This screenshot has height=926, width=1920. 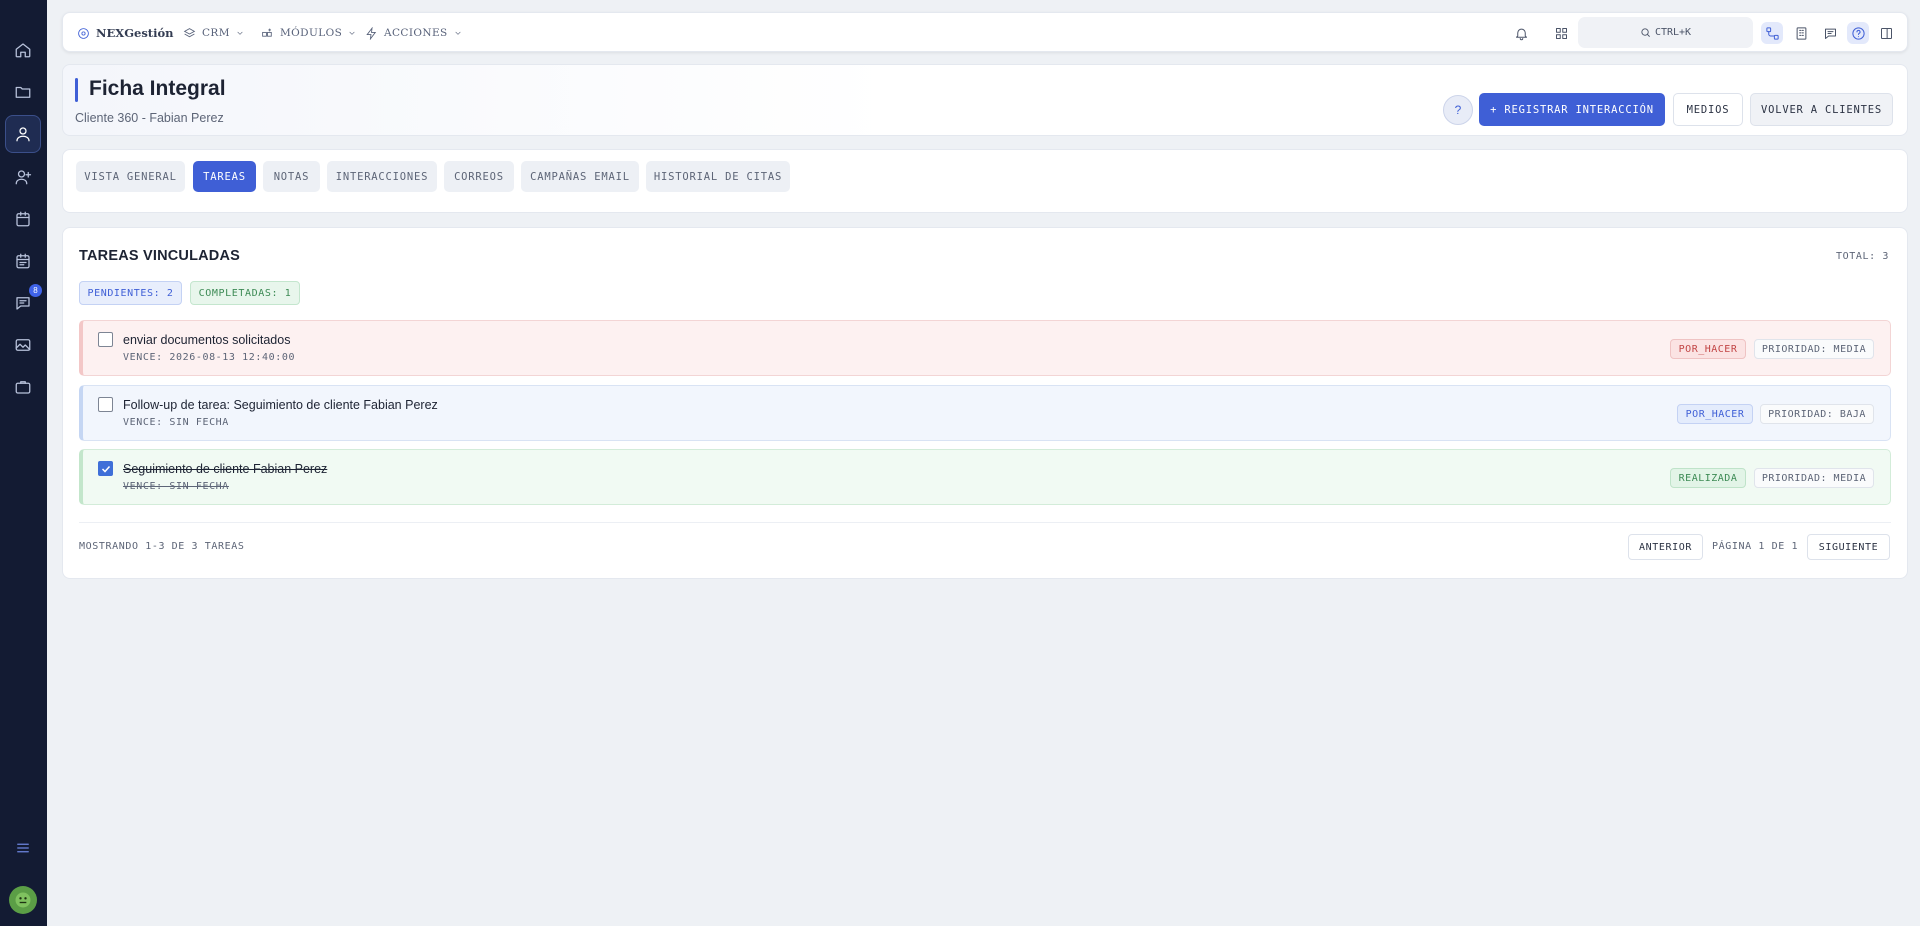 I want to click on top-navbar: NEXGestión CRM MÓDULOS ACCIONES CTRL+K, so click(x=985, y=32).